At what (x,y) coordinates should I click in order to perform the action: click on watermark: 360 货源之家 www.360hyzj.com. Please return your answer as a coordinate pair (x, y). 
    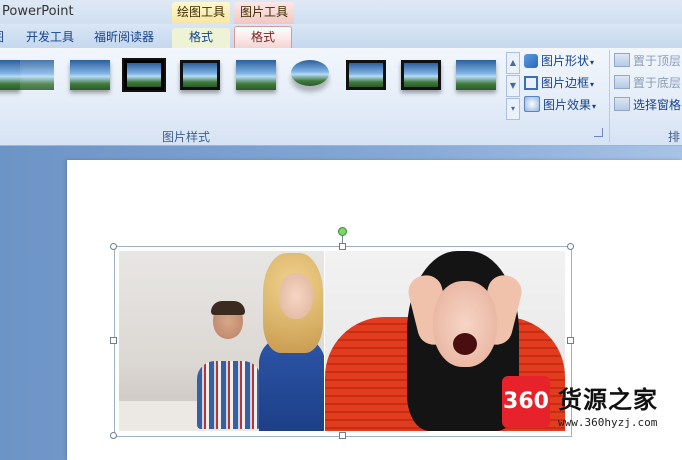
    Looking at the image, I should click on (591, 403).